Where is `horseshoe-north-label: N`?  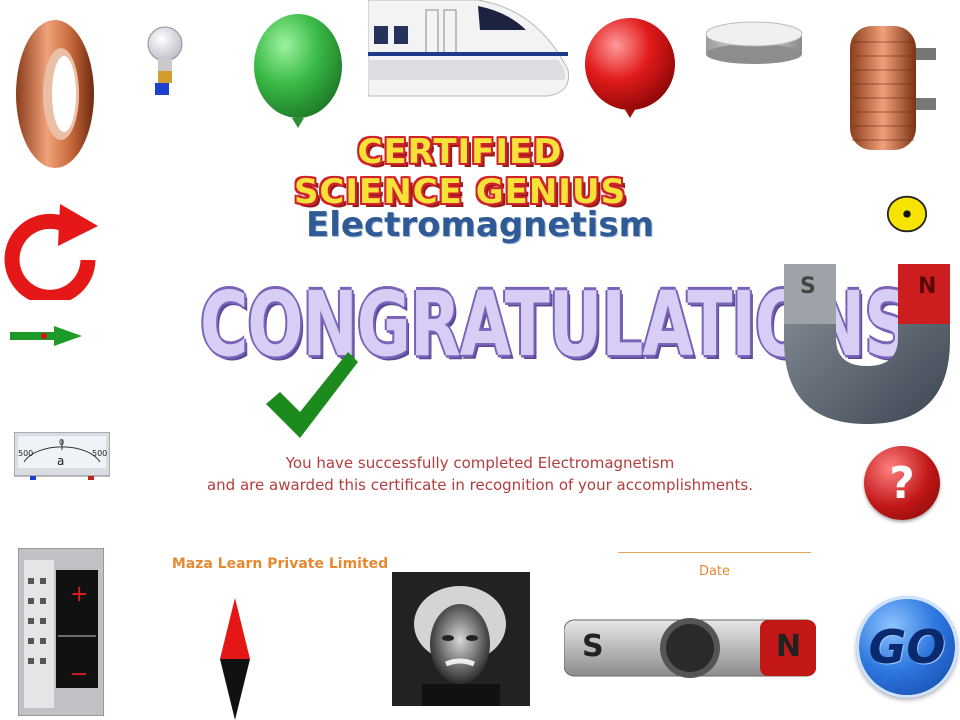 horseshoe-north-label: N is located at coordinates (927, 286).